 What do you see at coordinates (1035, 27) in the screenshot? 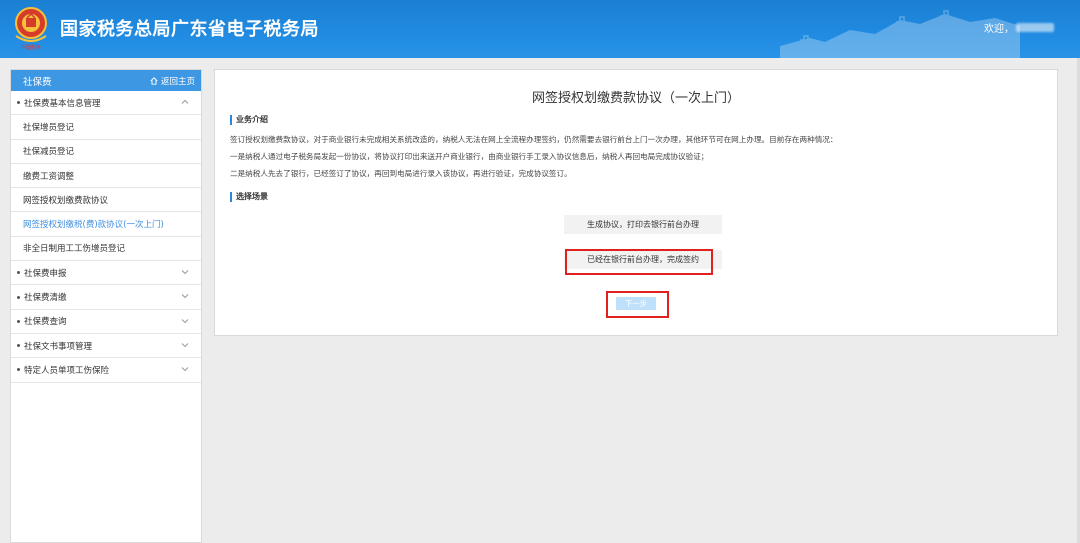
I see `username-redacted` at bounding box center [1035, 27].